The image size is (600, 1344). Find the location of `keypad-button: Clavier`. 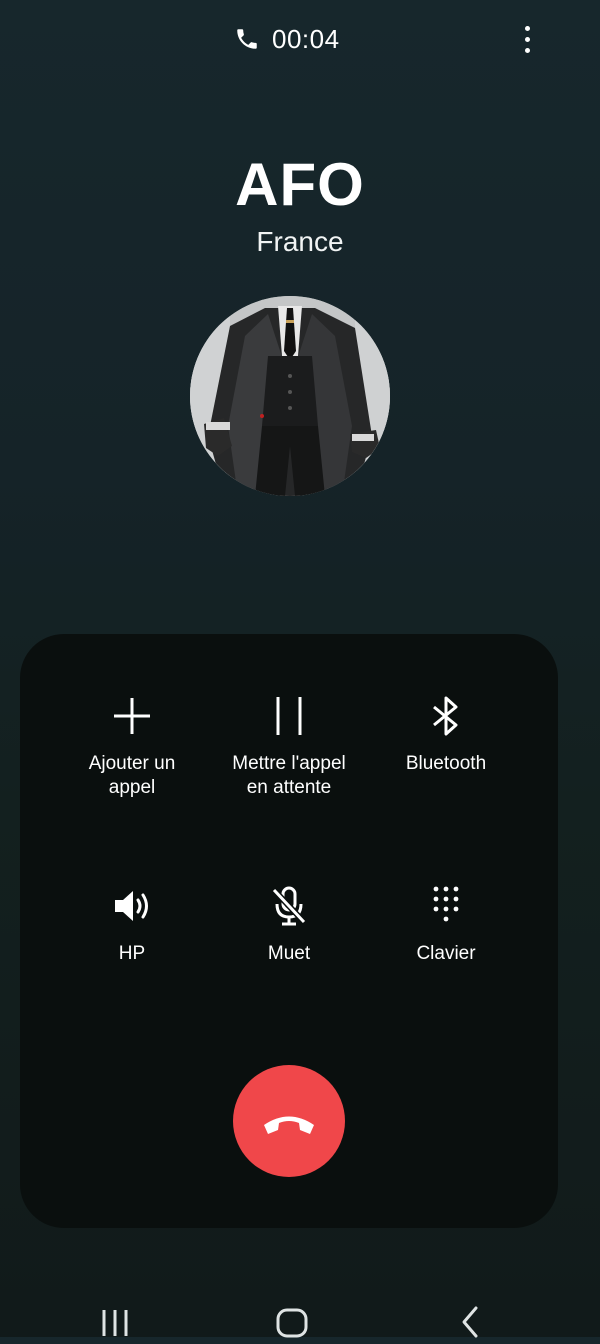

keypad-button: Clavier is located at coordinates (446, 925).